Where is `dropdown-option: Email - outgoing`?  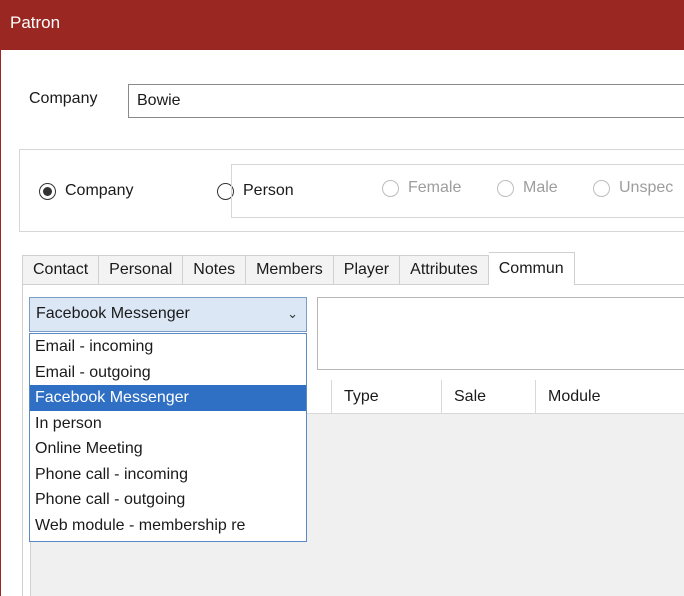
dropdown-option: Email - outgoing is located at coordinates (168, 373).